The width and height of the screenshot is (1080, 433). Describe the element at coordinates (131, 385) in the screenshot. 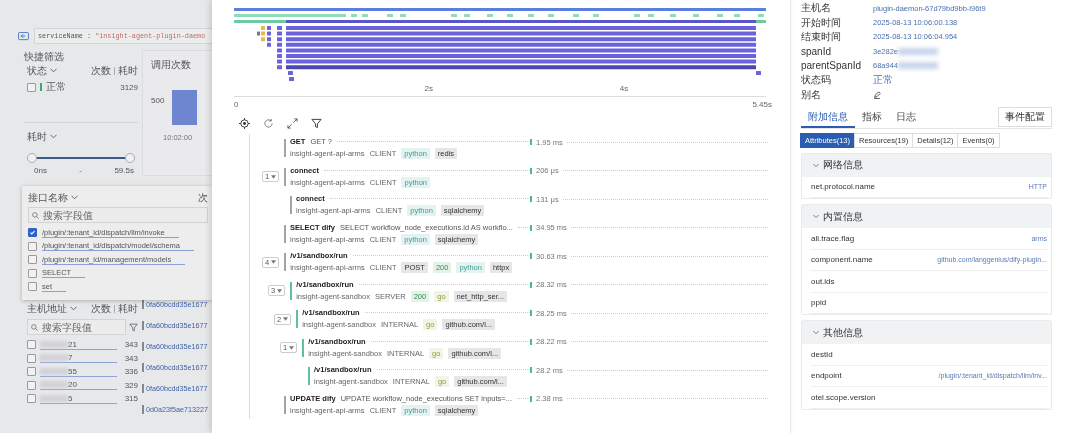

I see `count-text: 329` at that location.